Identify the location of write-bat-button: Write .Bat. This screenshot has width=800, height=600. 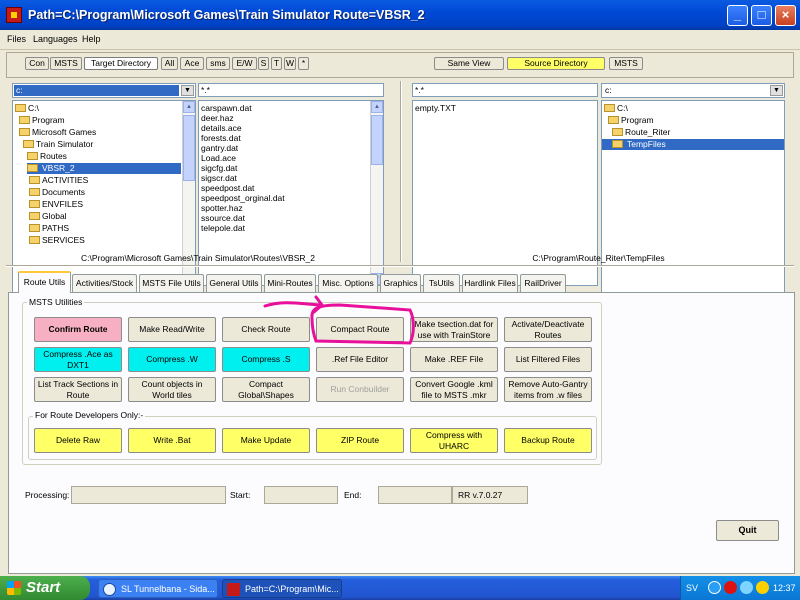
(172, 440).